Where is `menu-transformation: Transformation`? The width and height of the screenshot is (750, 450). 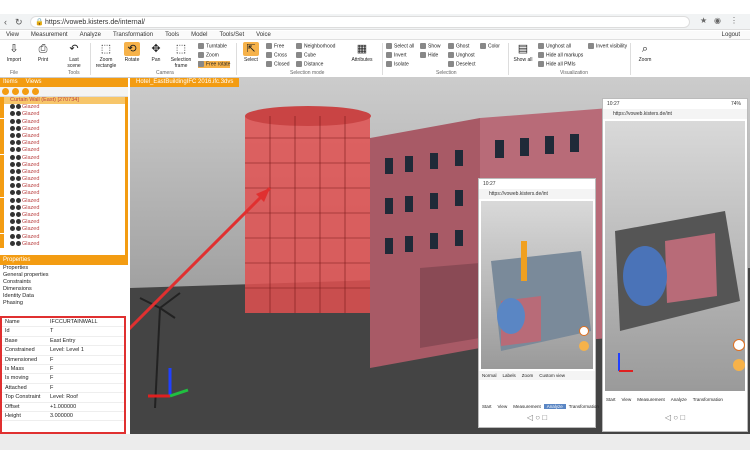 menu-transformation: Transformation is located at coordinates (133, 35).